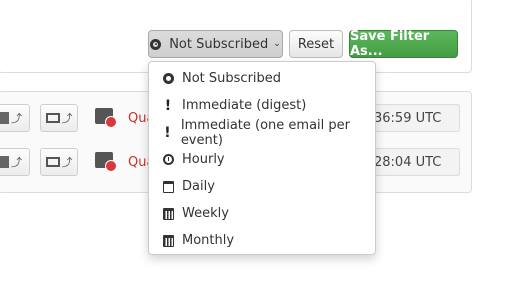 Image resolution: width=505 pixels, height=302 pixels. I want to click on menu-item-hourly: Hourly, so click(262, 159).